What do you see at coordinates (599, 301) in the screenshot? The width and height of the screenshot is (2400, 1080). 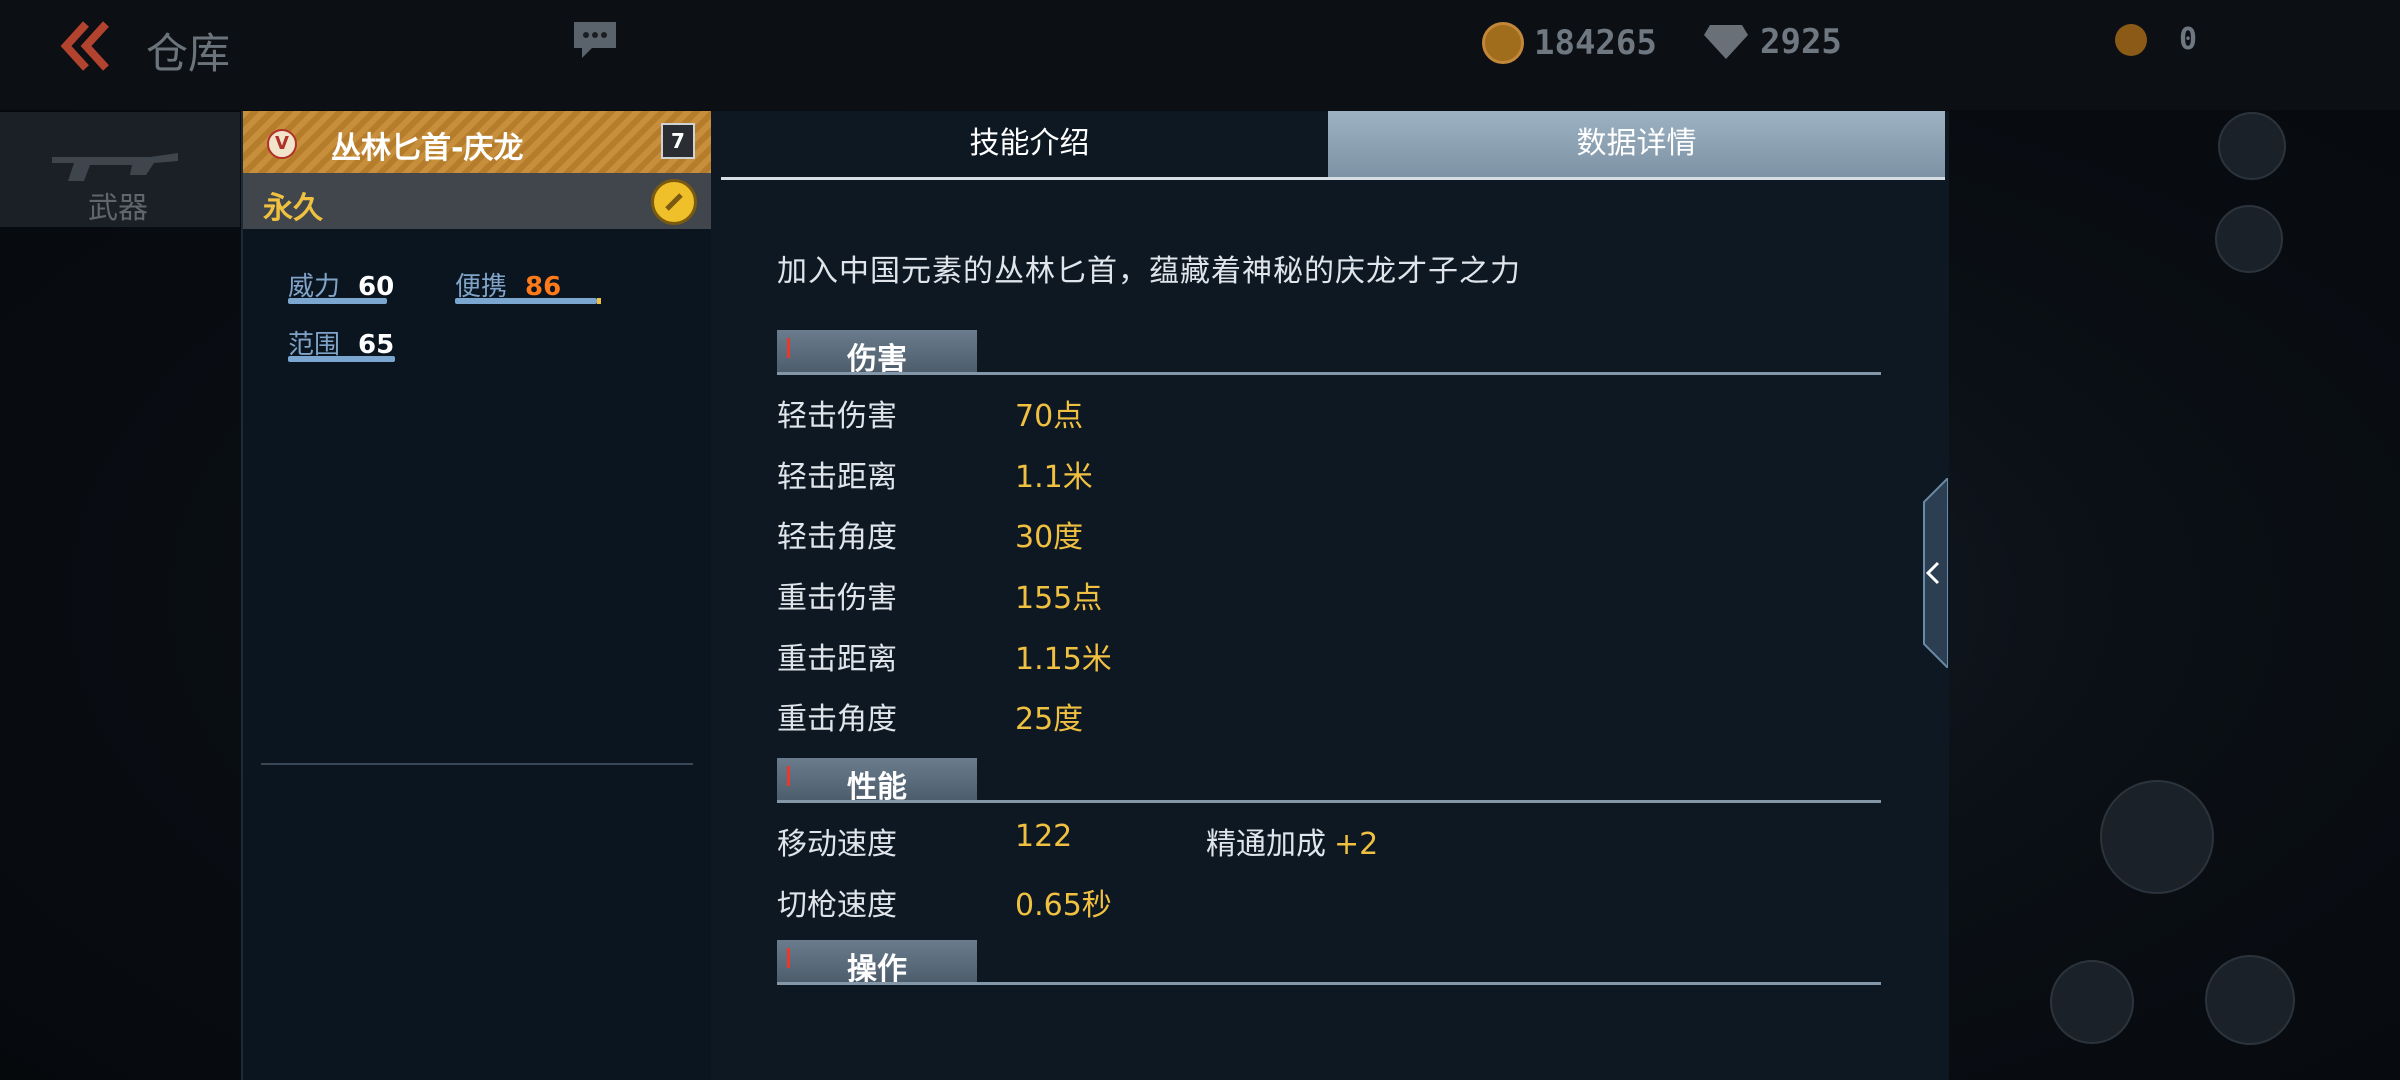 I see `stat-bar-tip` at bounding box center [599, 301].